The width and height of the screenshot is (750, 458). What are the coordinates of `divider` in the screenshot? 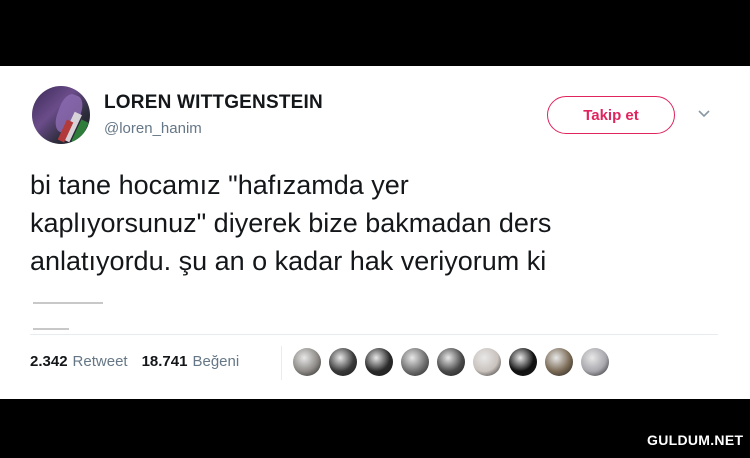 It's located at (374, 334).